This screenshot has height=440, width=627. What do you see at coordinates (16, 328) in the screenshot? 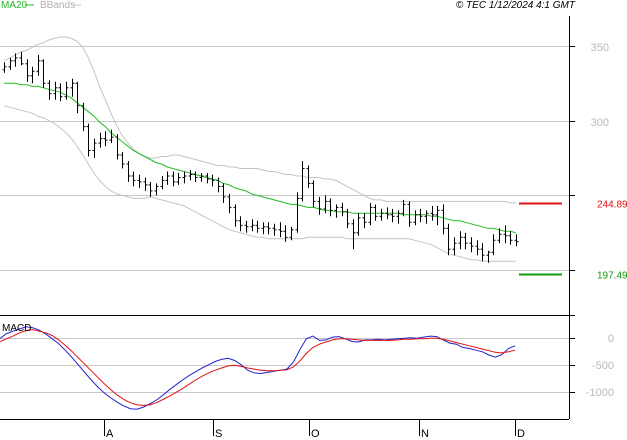
I see `macd-title: MACD` at bounding box center [16, 328].